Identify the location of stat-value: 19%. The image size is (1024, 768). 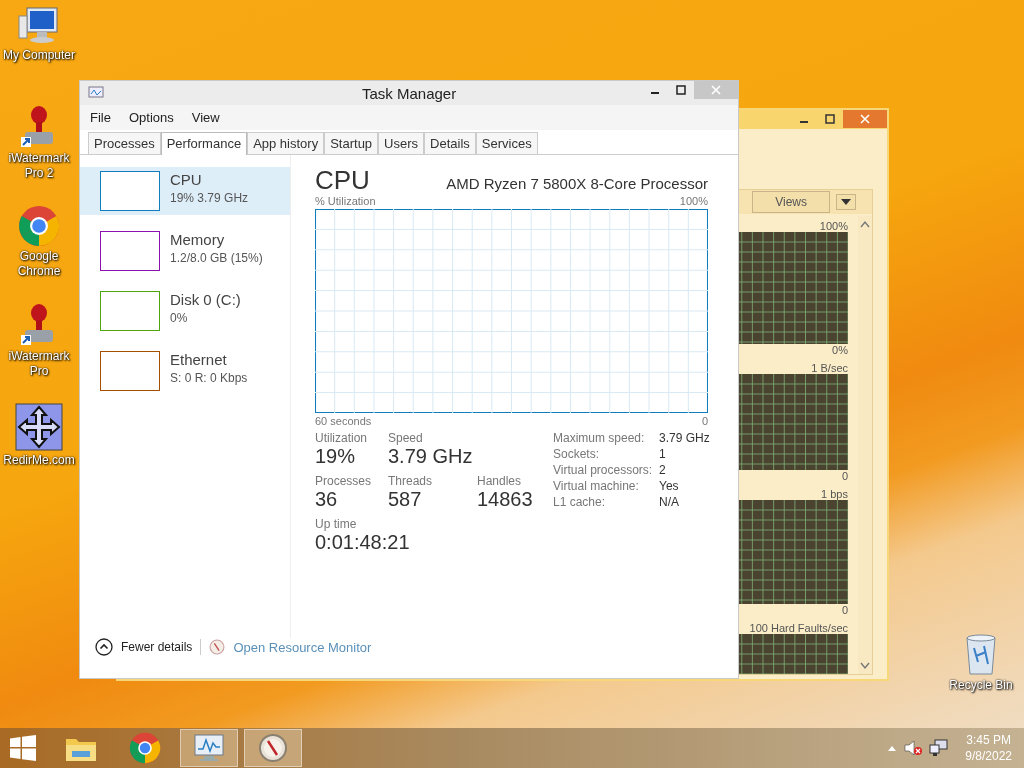
(335, 456).